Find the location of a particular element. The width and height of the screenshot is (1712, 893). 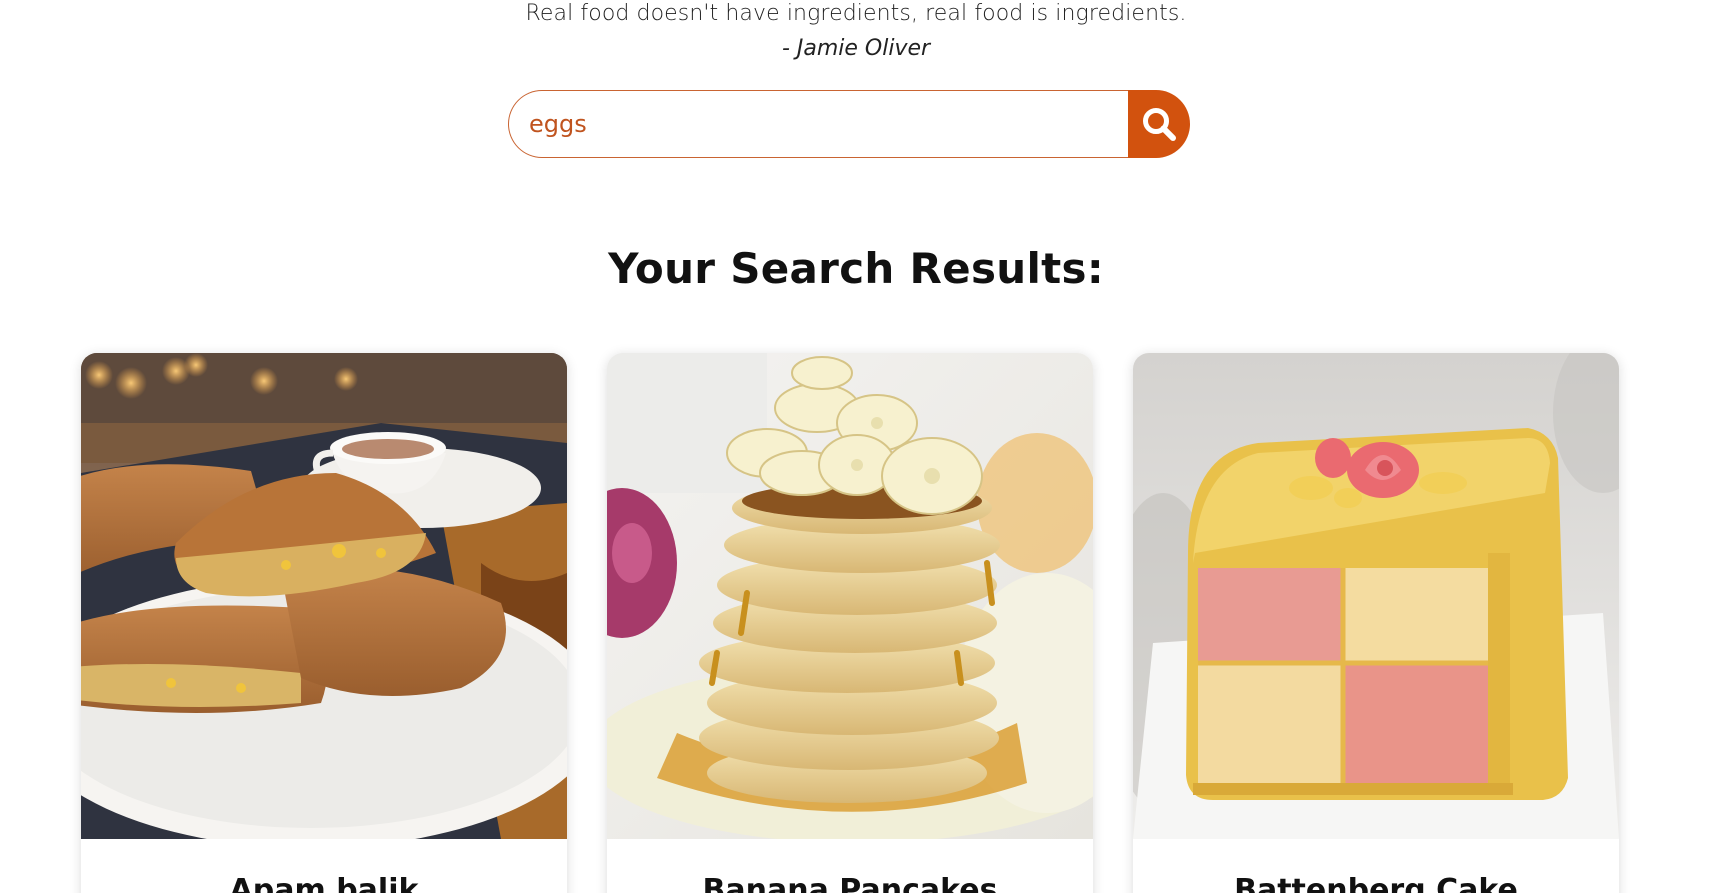

search-icon is located at coordinates (1159, 124).